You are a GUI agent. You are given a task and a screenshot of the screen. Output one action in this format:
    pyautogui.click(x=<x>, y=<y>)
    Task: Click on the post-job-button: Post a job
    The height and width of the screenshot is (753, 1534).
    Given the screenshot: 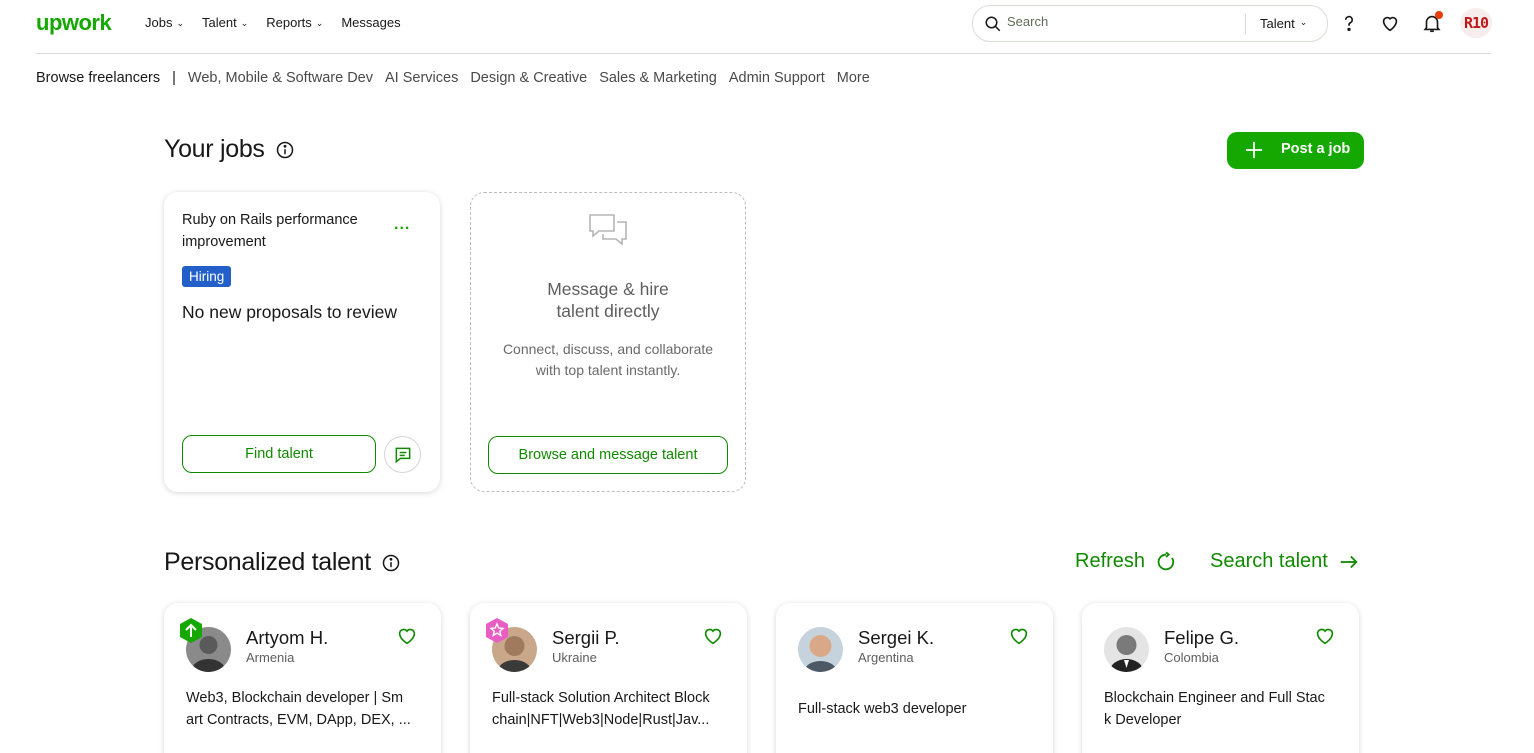 What is the action you would take?
    pyautogui.click(x=1295, y=150)
    